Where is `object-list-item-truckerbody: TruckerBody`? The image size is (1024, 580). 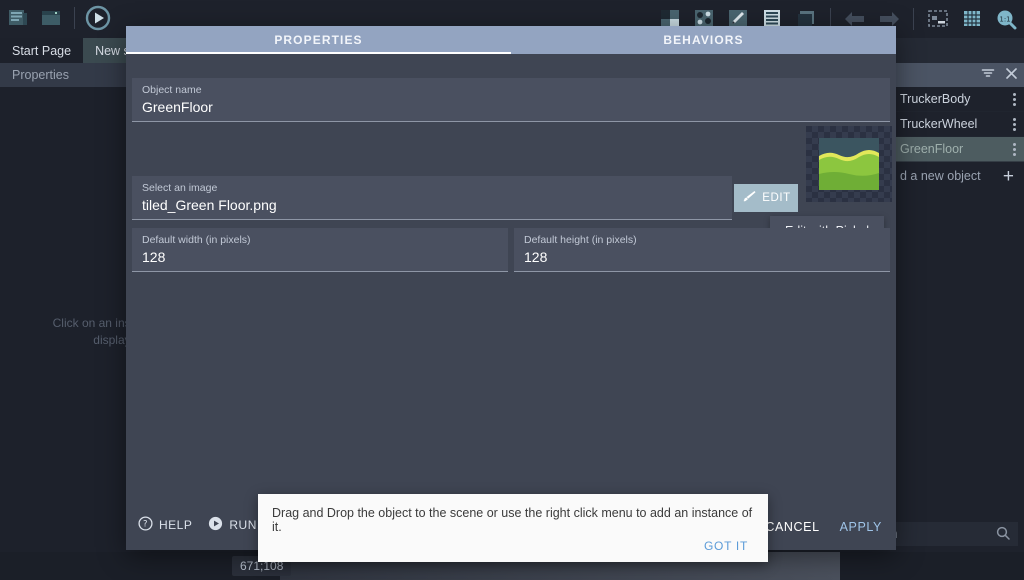
object-list-item-truckerbody: TruckerBody is located at coordinates (957, 99).